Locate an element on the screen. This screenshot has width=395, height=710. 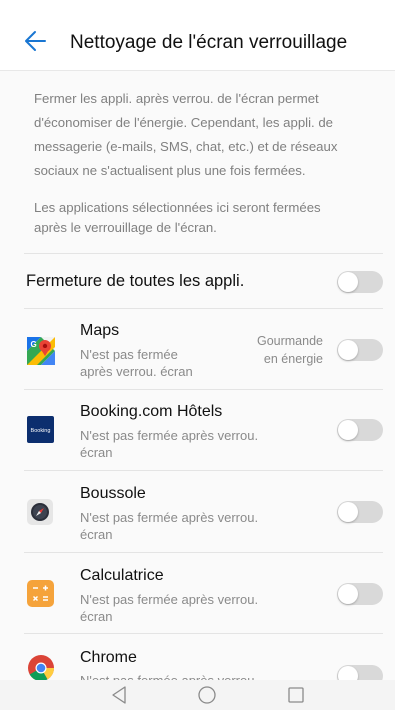
app-name: Calculatrice is located at coordinates (122, 575).